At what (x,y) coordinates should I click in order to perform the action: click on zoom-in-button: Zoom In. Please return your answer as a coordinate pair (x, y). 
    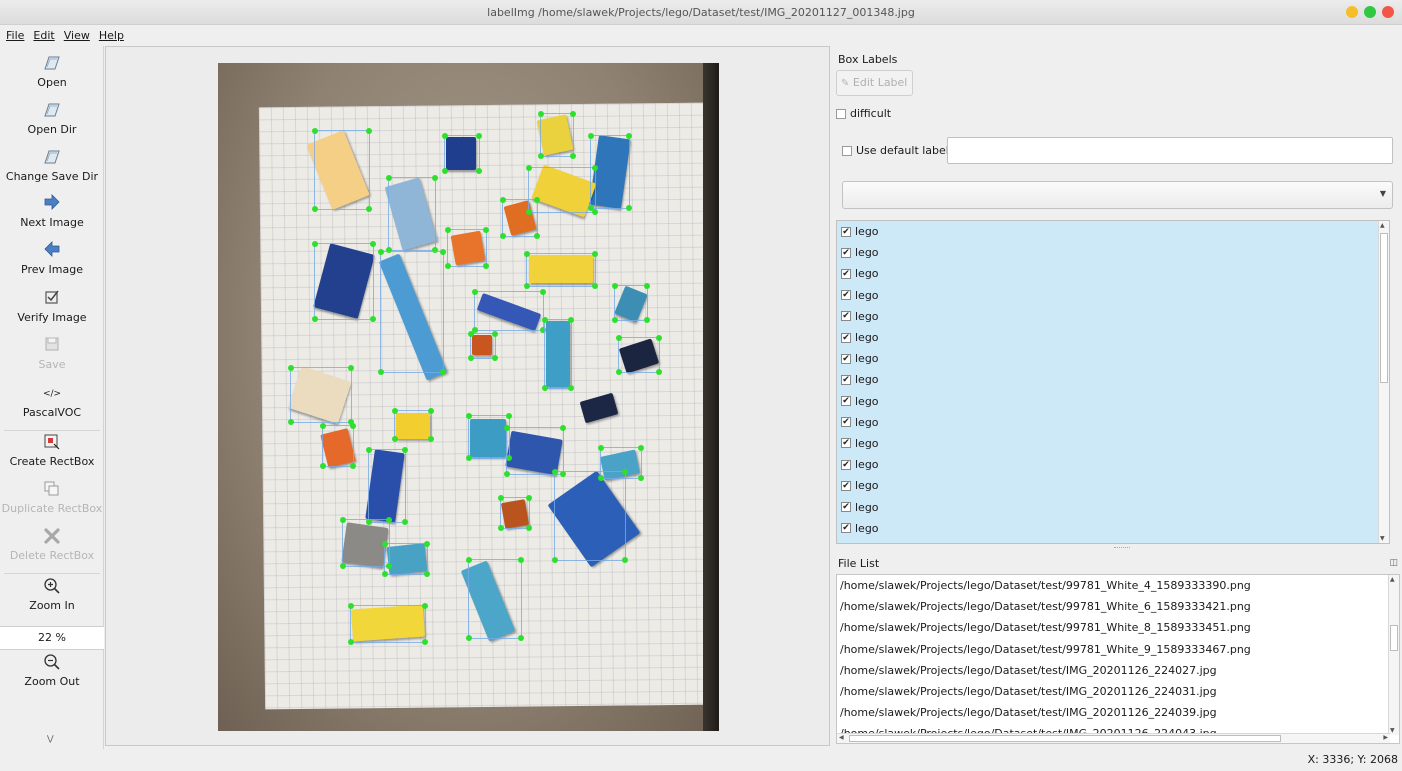
    Looking at the image, I should click on (52, 594).